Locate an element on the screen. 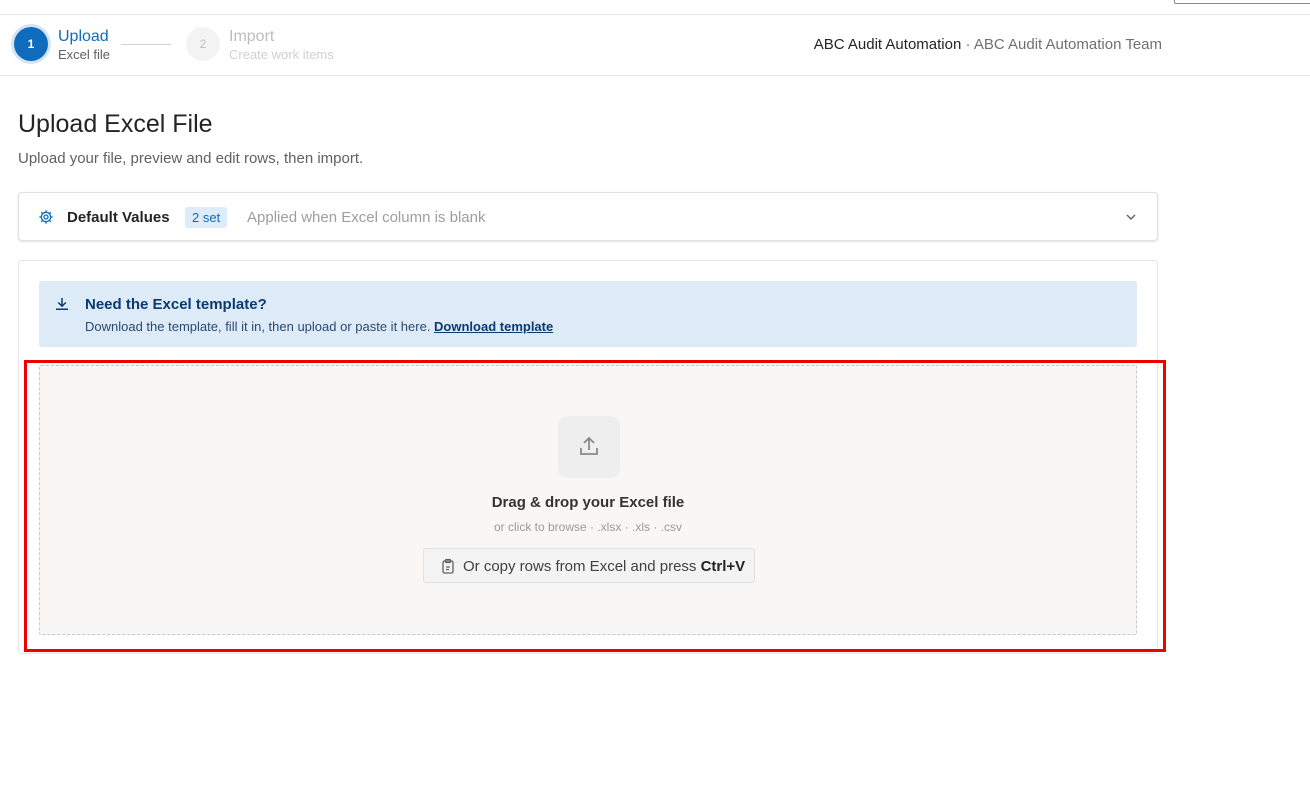  step-1-title: Upload is located at coordinates (83, 37).